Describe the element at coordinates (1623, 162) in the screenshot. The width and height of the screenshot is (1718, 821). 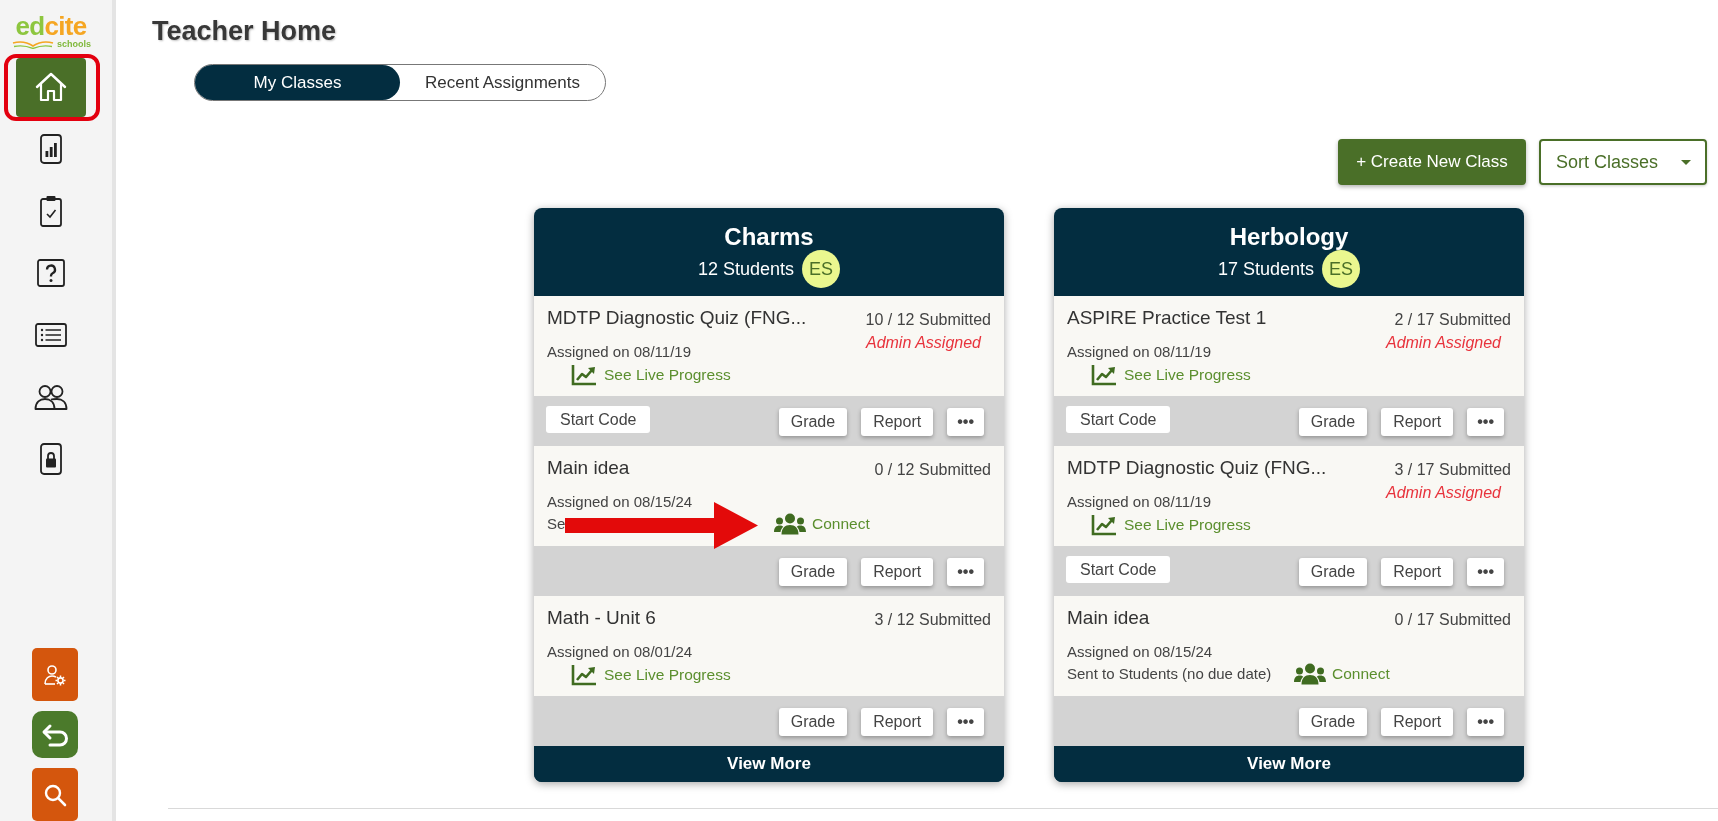
I see `sort-dropdown: Sort Classes` at that location.